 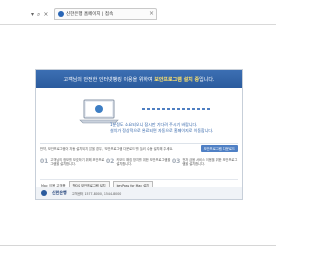 What do you see at coordinates (59, 192) in the screenshot?
I see `bank-logo-text: 신한은행` at bounding box center [59, 192].